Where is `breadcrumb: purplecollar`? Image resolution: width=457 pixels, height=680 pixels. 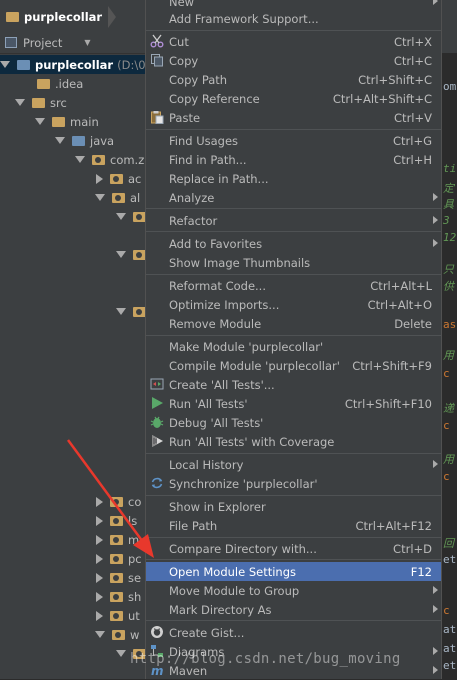 breadcrumb: purplecollar is located at coordinates (61, 17).